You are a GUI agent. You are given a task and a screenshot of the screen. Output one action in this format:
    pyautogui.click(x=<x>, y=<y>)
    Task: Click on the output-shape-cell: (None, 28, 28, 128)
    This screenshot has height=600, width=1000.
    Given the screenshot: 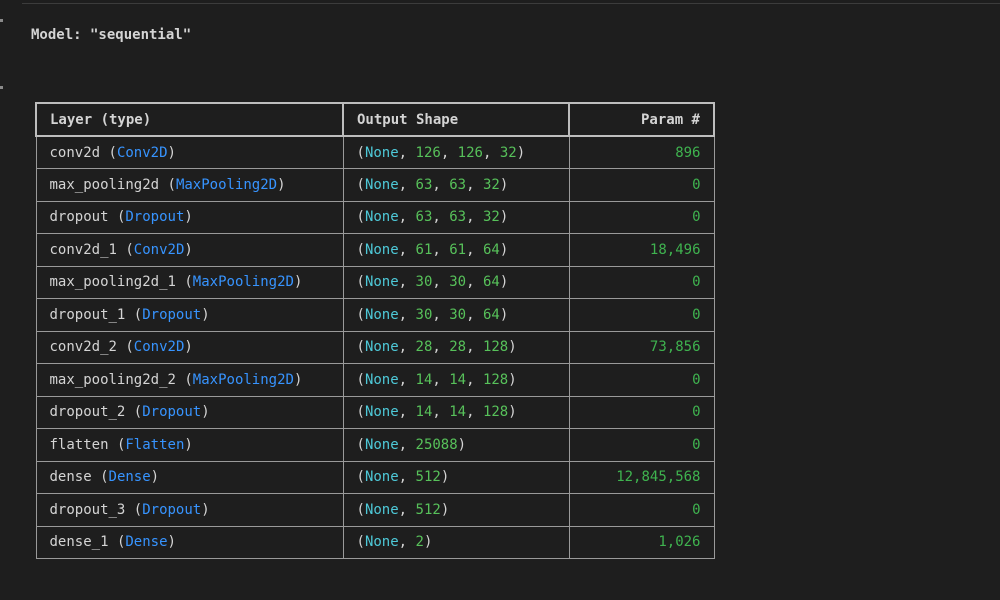 What is the action you would take?
    pyautogui.click(x=456, y=347)
    